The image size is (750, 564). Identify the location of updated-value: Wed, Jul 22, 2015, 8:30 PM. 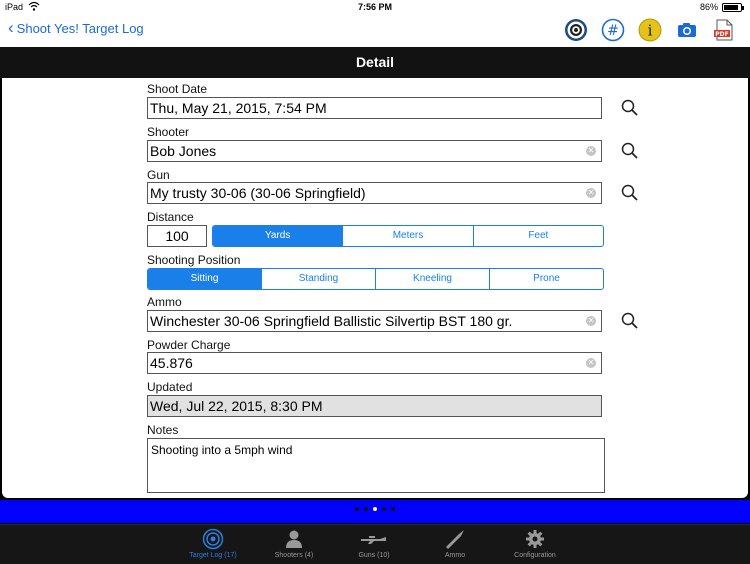
(236, 406).